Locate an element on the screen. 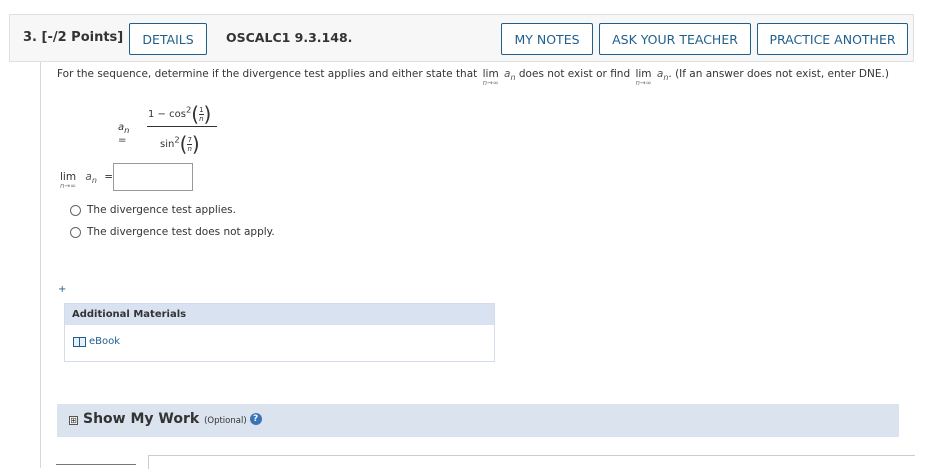 The height and width of the screenshot is (469, 925). divergence-not-apply-label: The divergence test does not apply. is located at coordinates (181, 232).